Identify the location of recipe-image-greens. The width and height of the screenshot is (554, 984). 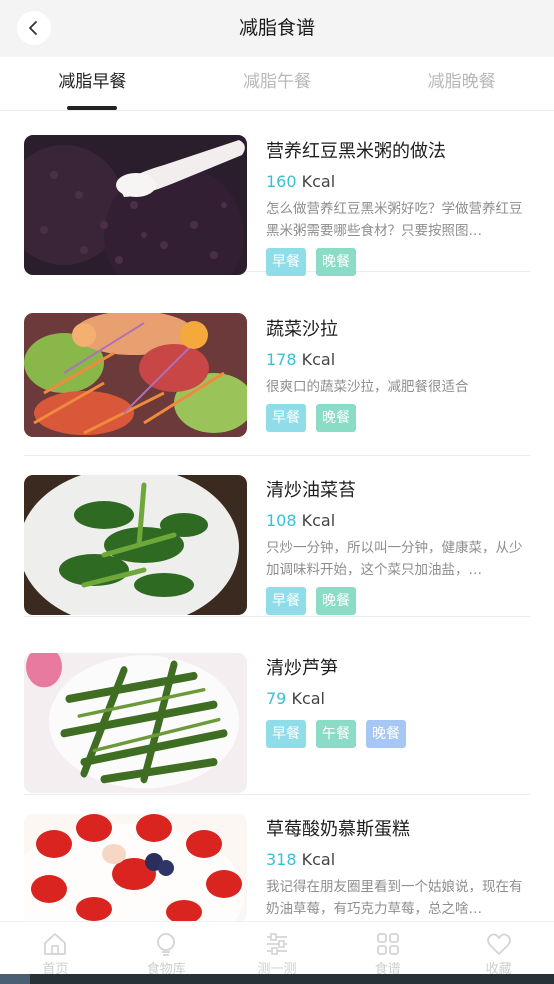
(135, 545).